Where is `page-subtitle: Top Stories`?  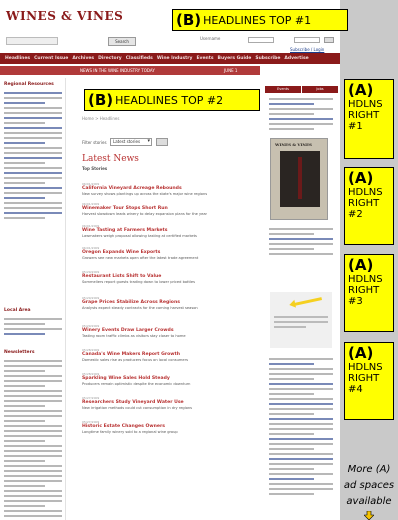 page-subtitle: Top Stories is located at coordinates (95, 168).